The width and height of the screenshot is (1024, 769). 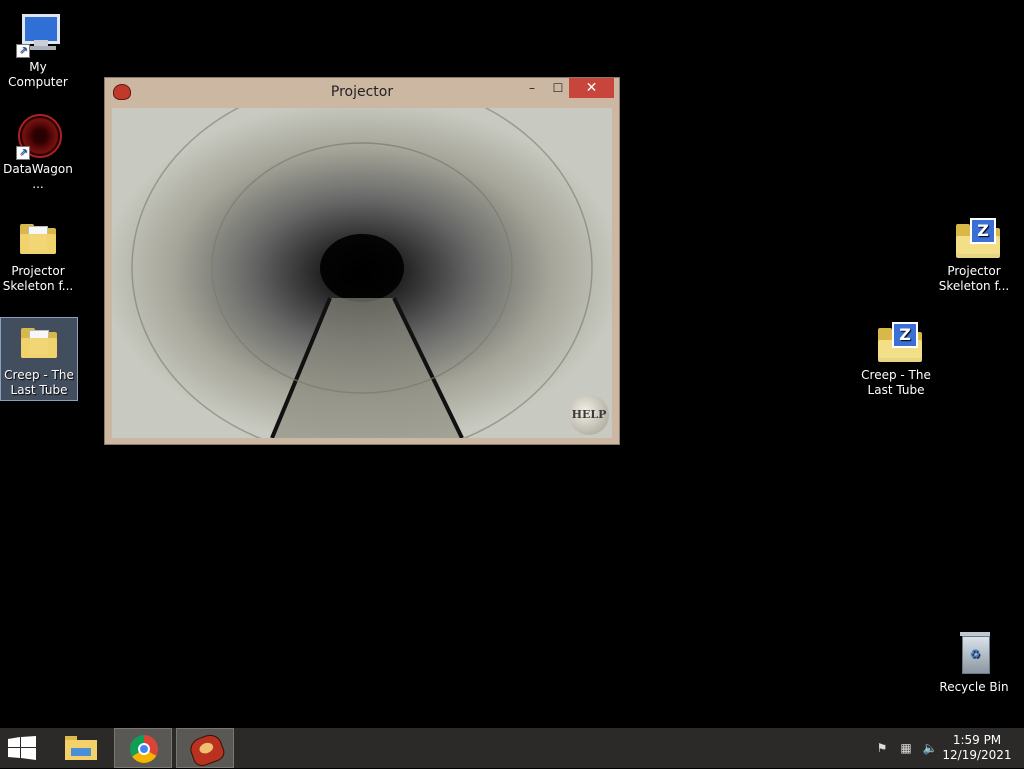 What do you see at coordinates (38, 74) in the screenshot?
I see `desktop-icon-label: My Computer` at bounding box center [38, 74].